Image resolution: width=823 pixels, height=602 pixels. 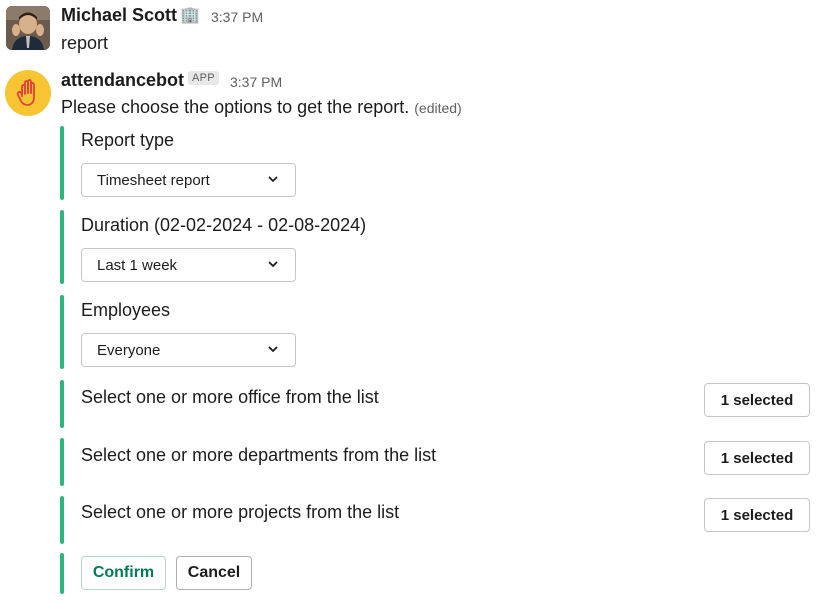 What do you see at coordinates (757, 400) in the screenshot?
I see `offices-multi-select-button: 1 selected` at bounding box center [757, 400].